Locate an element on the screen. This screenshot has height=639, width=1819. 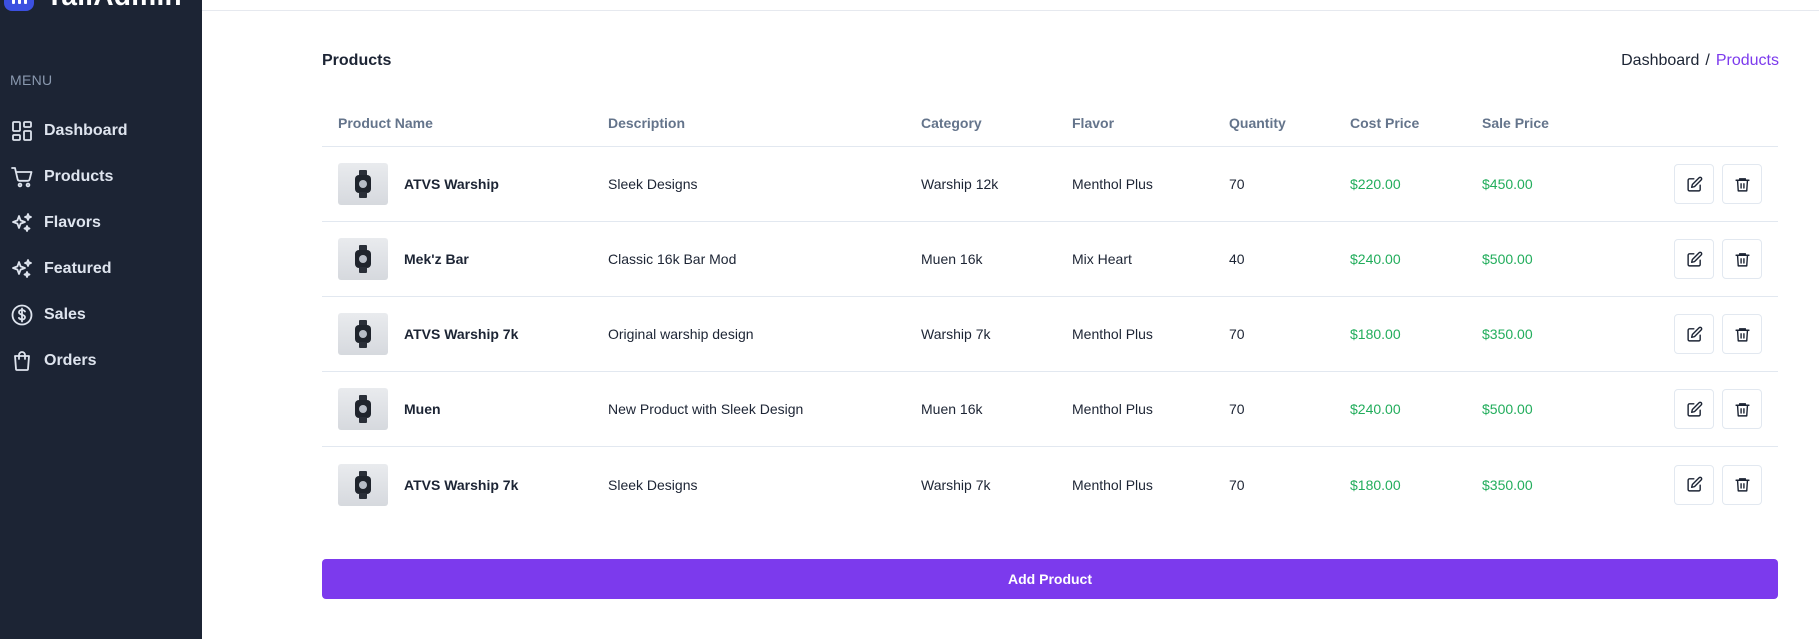
sidebar-item-label: Orders is located at coordinates (70, 360).